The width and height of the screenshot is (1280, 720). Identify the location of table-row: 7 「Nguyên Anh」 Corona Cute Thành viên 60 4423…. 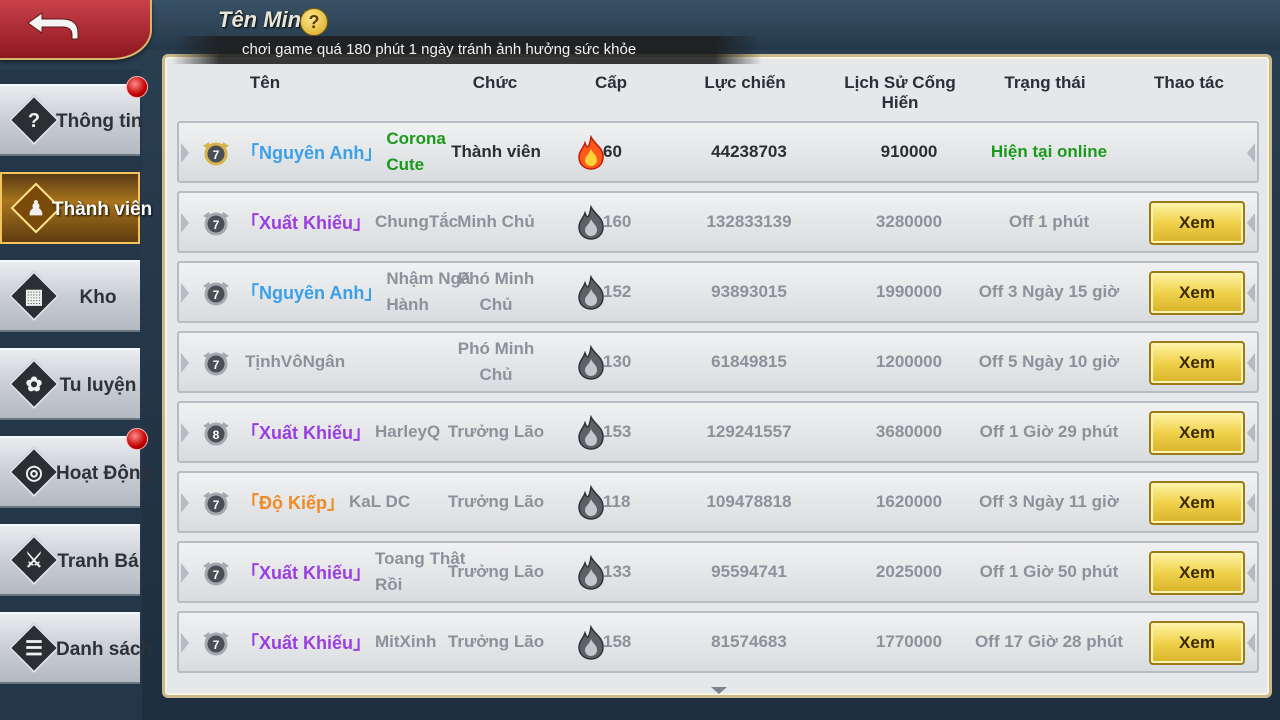
(718, 152).